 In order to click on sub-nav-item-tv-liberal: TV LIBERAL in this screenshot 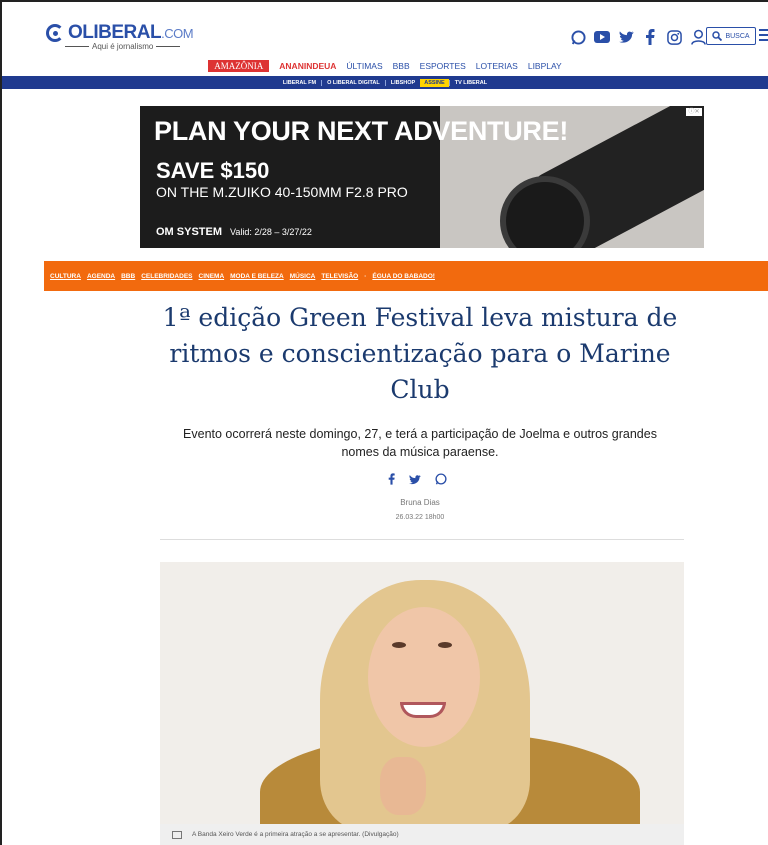, I will do `click(470, 82)`.